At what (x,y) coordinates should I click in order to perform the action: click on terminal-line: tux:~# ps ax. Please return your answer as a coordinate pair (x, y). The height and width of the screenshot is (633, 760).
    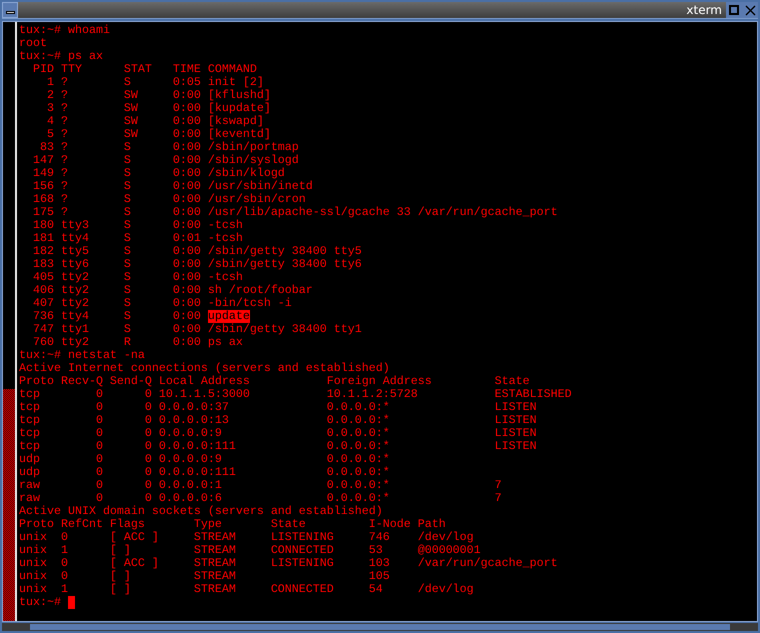
    Looking at the image, I should click on (61, 56).